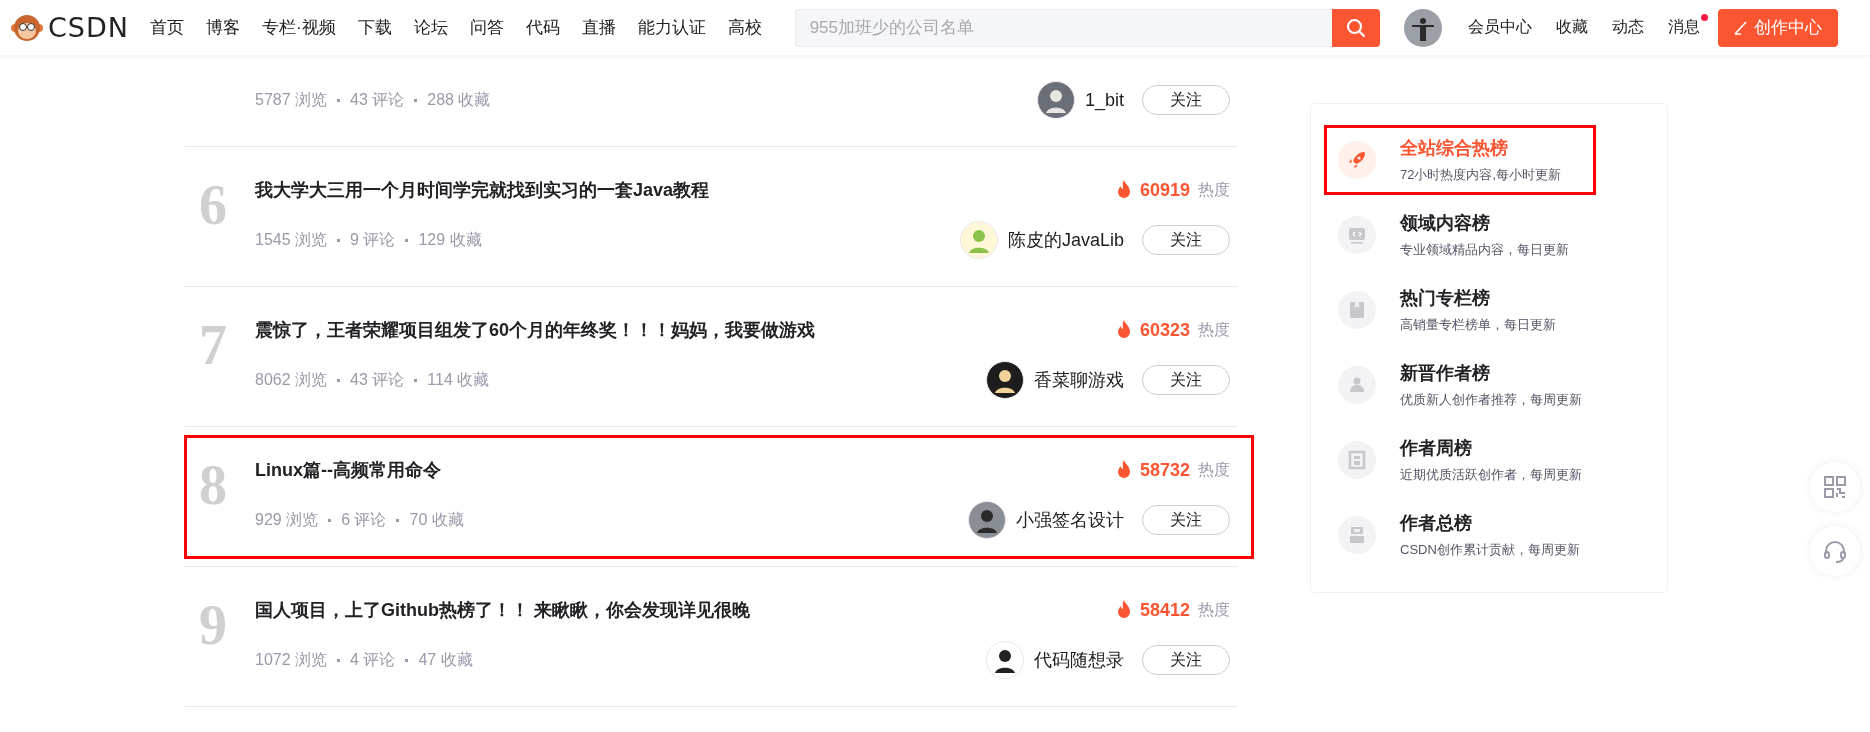  Describe the element at coordinates (1070, 520) in the screenshot. I see `author-name: 小强签名设计` at that location.